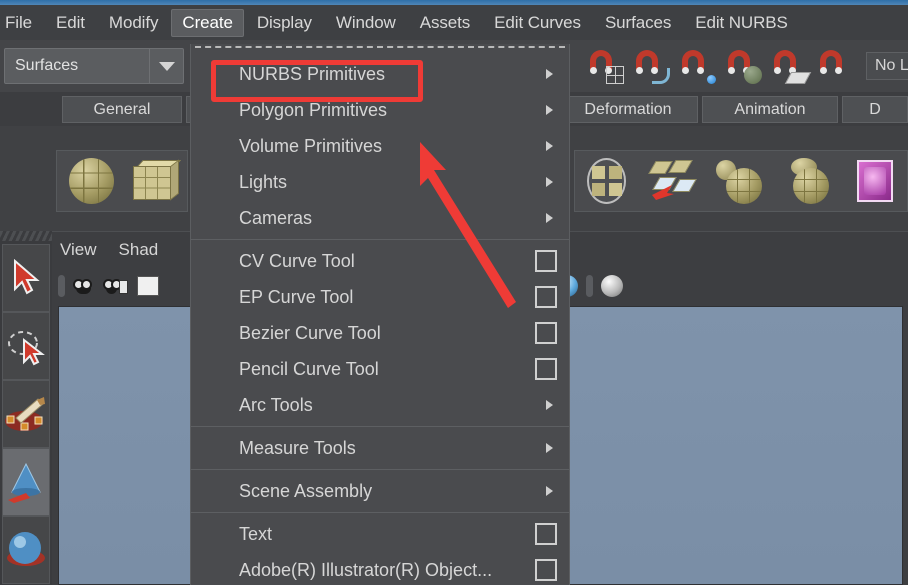 The image size is (908, 585). What do you see at coordinates (638, 23) in the screenshot?
I see `menu-surfaces: Surfaces` at bounding box center [638, 23].